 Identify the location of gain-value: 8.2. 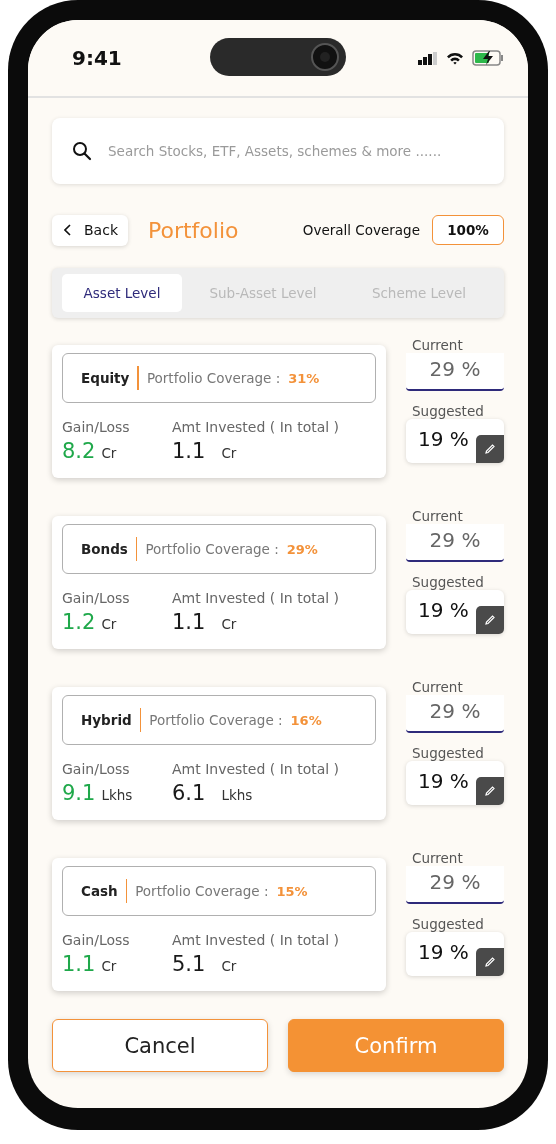
(79, 451).